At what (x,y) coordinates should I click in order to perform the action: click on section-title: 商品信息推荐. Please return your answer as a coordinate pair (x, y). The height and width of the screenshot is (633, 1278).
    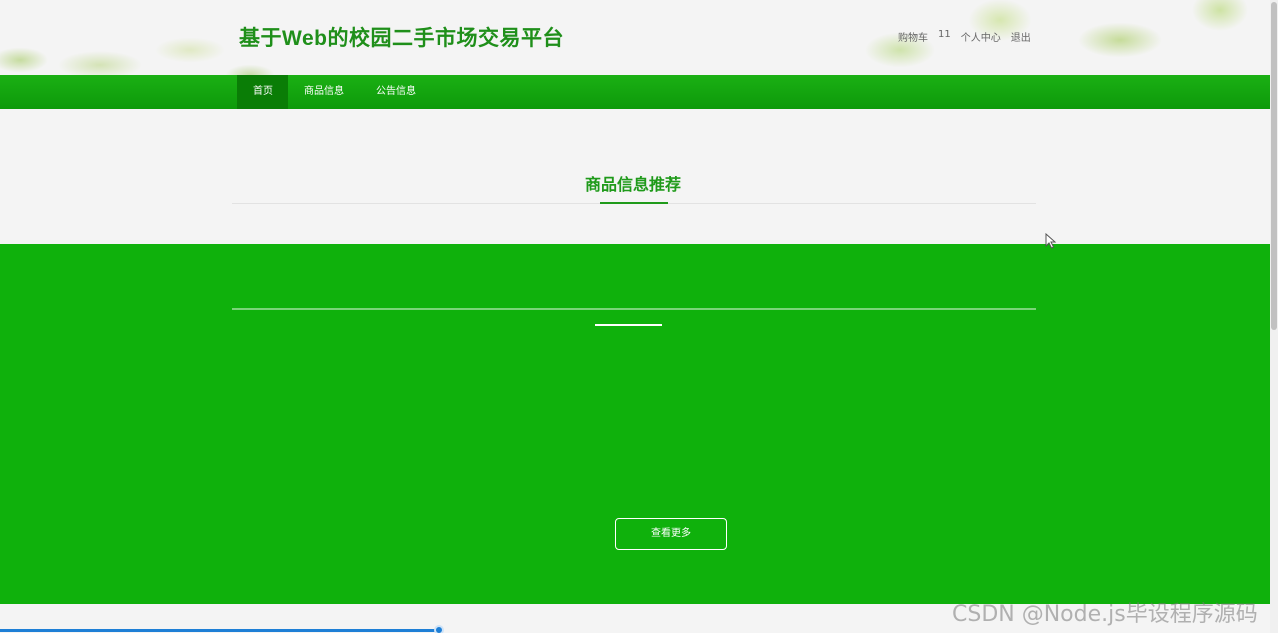
    Looking at the image, I should click on (632, 184).